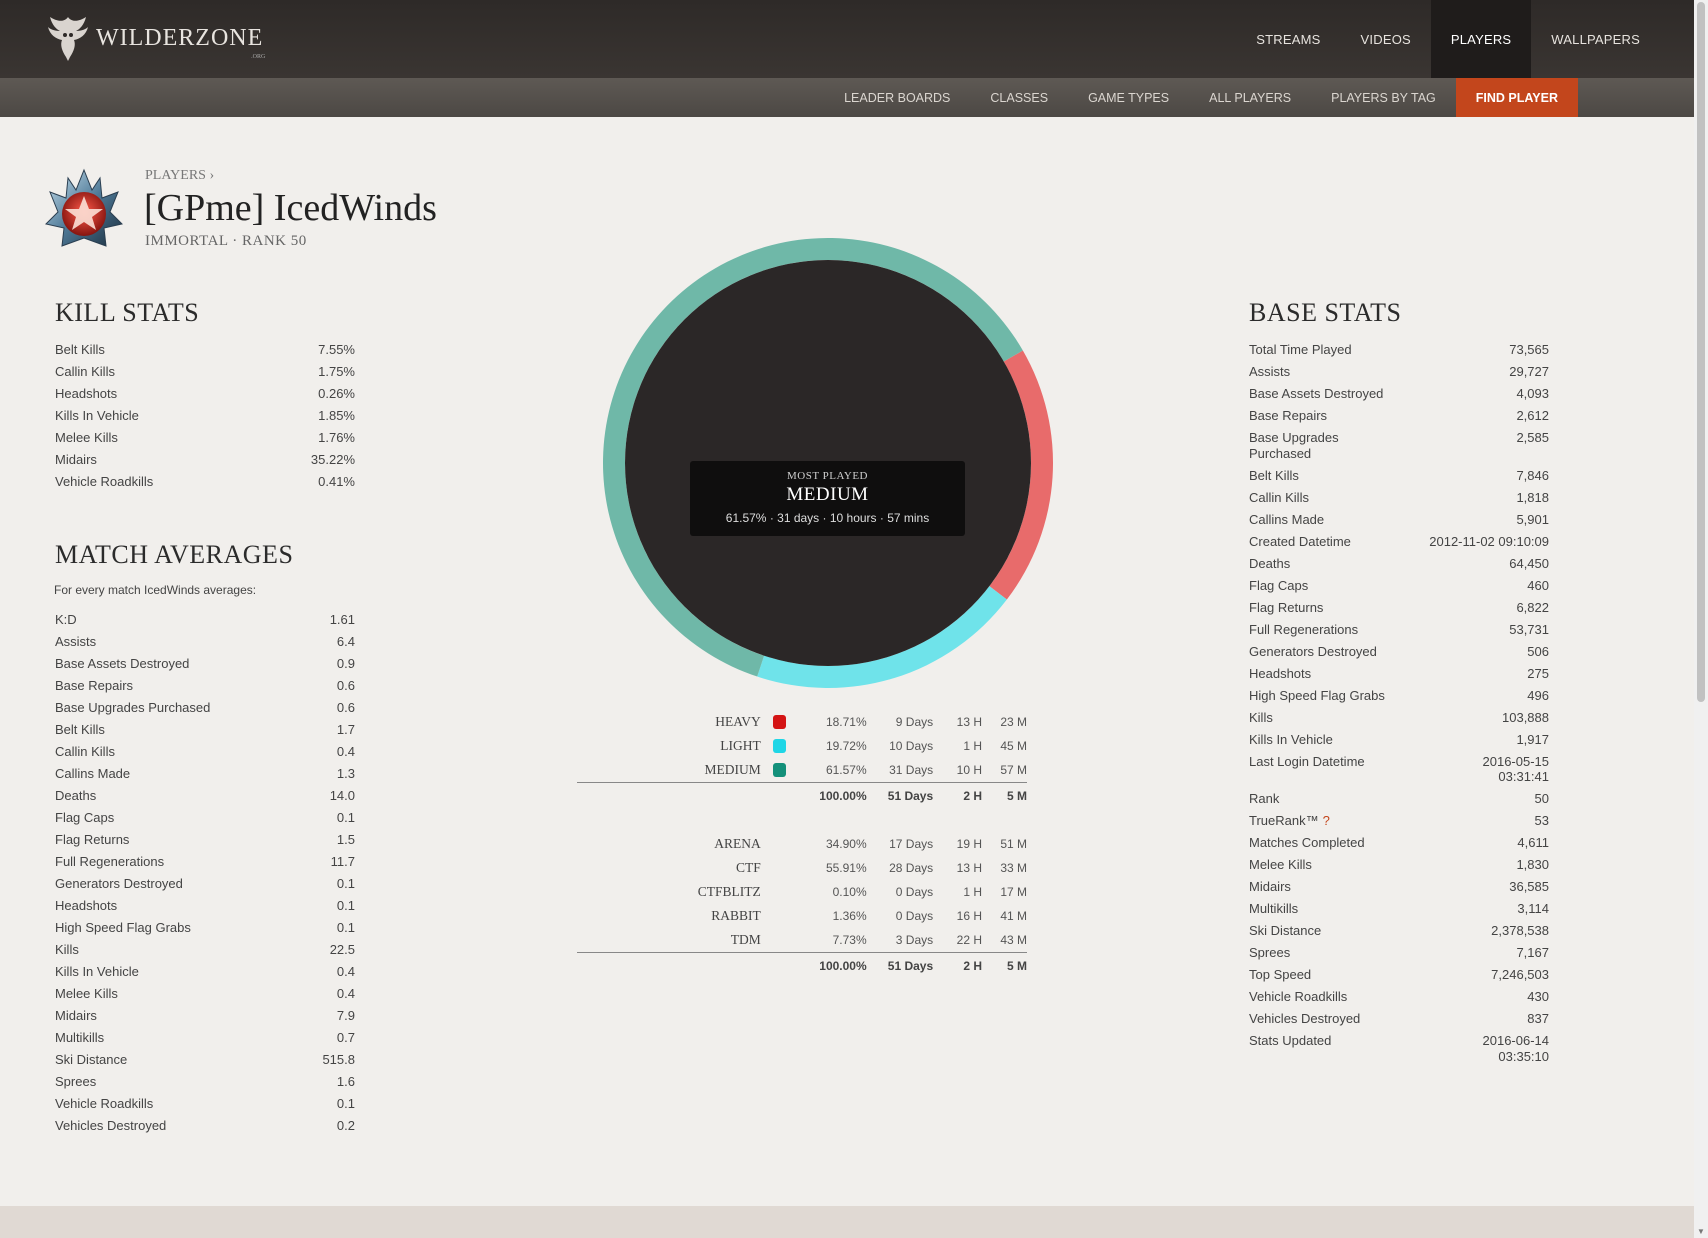  I want to click on stat-label: Top Speed, so click(1285, 975).